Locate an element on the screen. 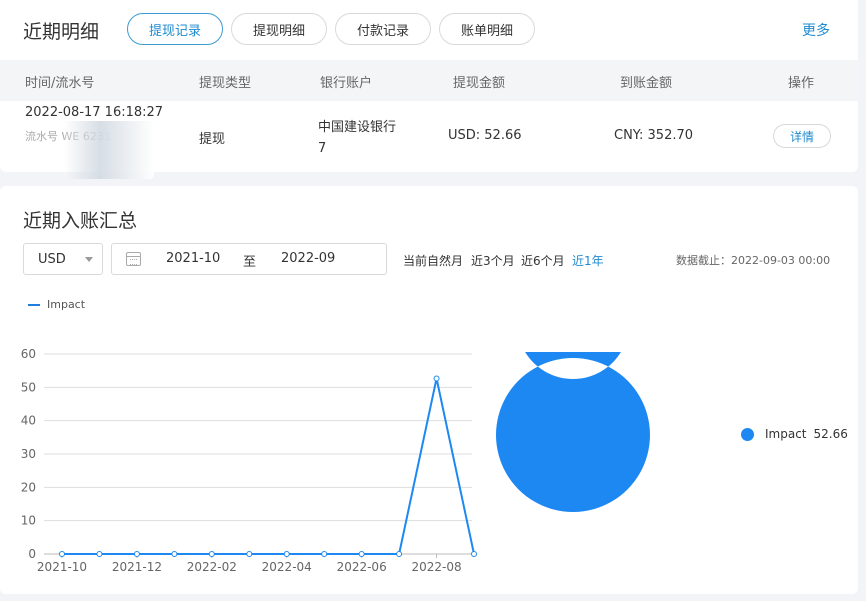 This screenshot has height=601, width=866. column-header-amount: 提现金额 is located at coordinates (479, 83).